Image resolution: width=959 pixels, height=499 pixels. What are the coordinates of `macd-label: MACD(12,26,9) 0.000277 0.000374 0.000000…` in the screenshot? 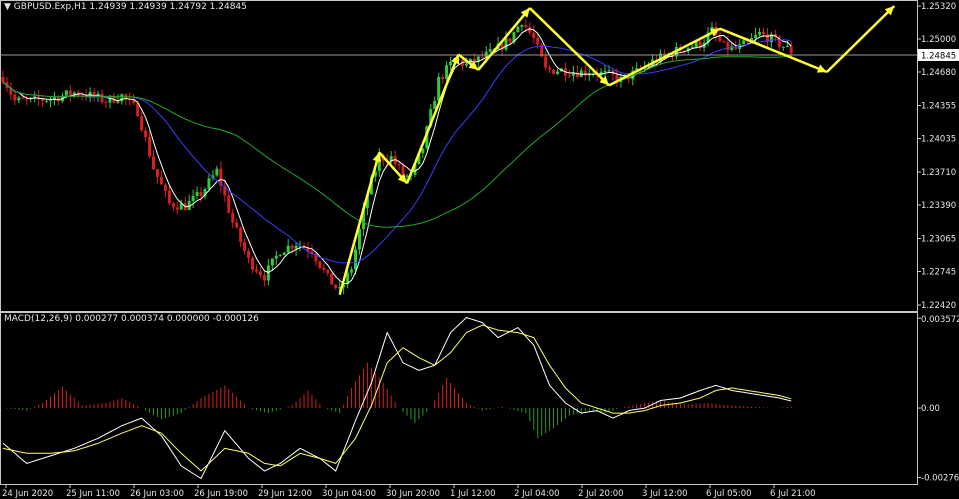 It's located at (131, 319).